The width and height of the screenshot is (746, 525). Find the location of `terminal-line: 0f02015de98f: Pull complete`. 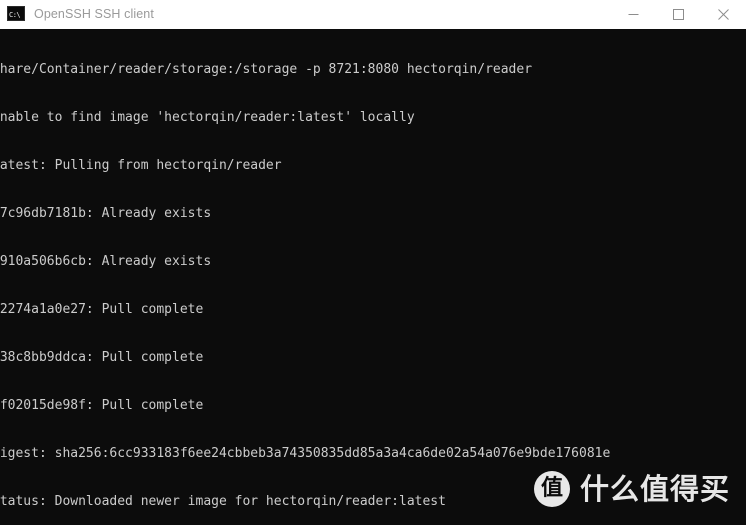

terminal-line: 0f02015de98f: Pull complete is located at coordinates (102, 405).